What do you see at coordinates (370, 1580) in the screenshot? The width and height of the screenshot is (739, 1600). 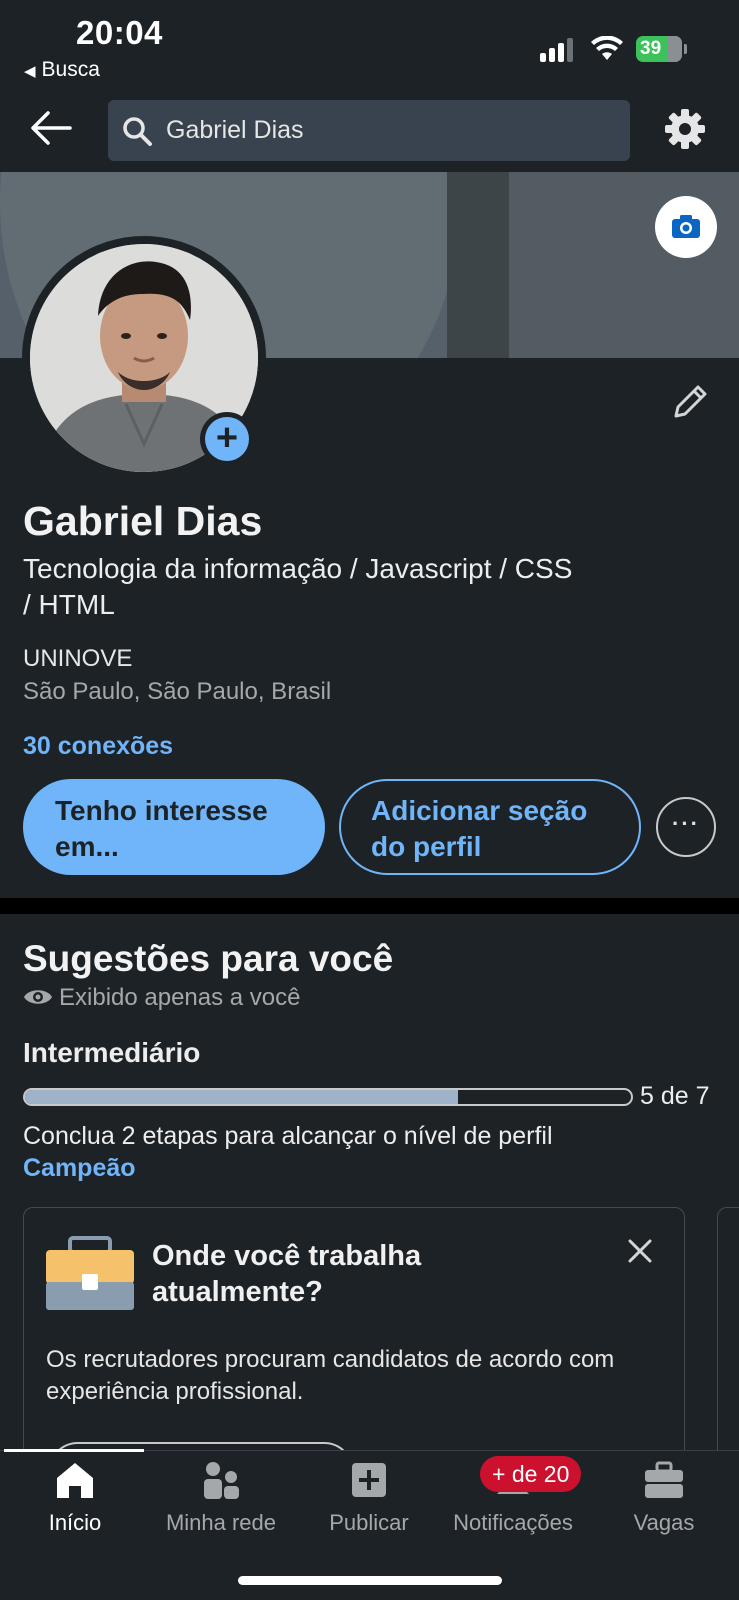 I see `home-indicator` at bounding box center [370, 1580].